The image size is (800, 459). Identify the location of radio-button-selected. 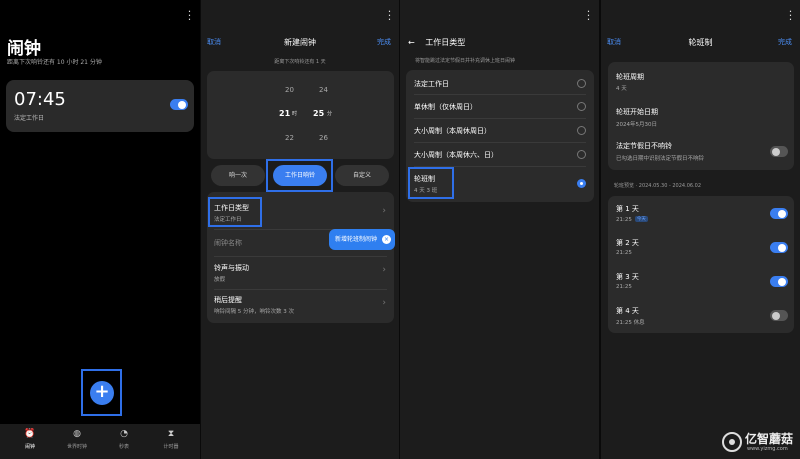
(581, 183).